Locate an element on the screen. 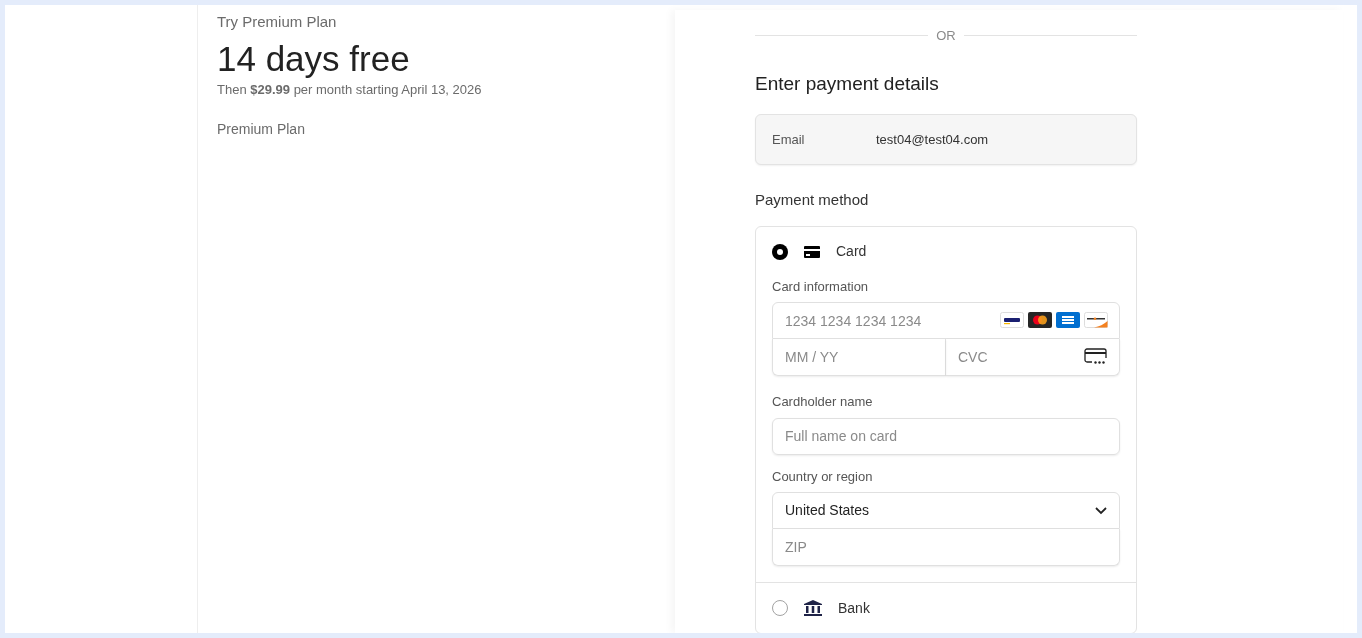  field-label: Country or region is located at coordinates (823, 476).